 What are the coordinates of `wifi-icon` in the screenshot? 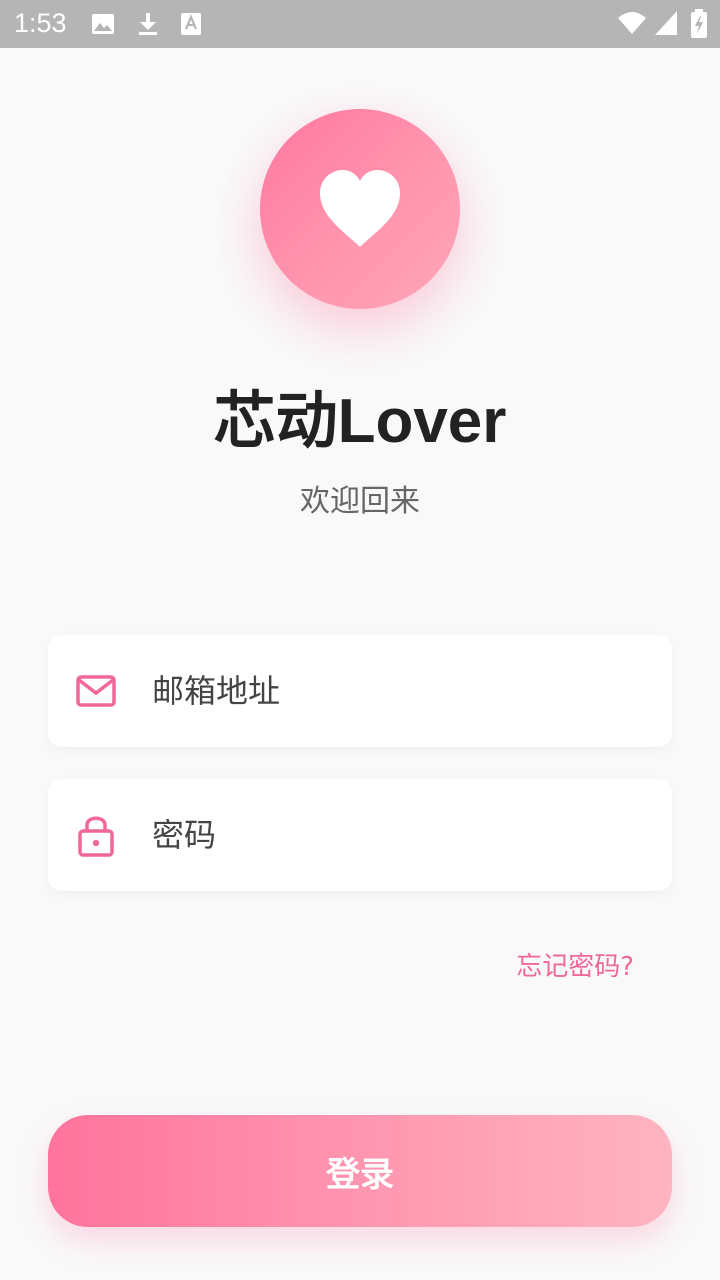 It's located at (632, 25).